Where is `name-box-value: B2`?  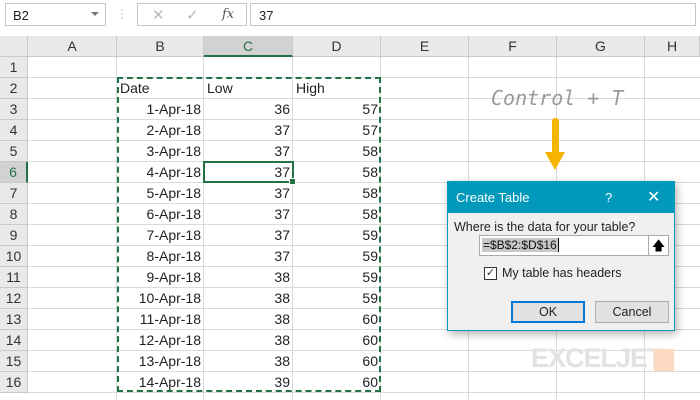
name-box-value: B2 is located at coordinates (21, 15).